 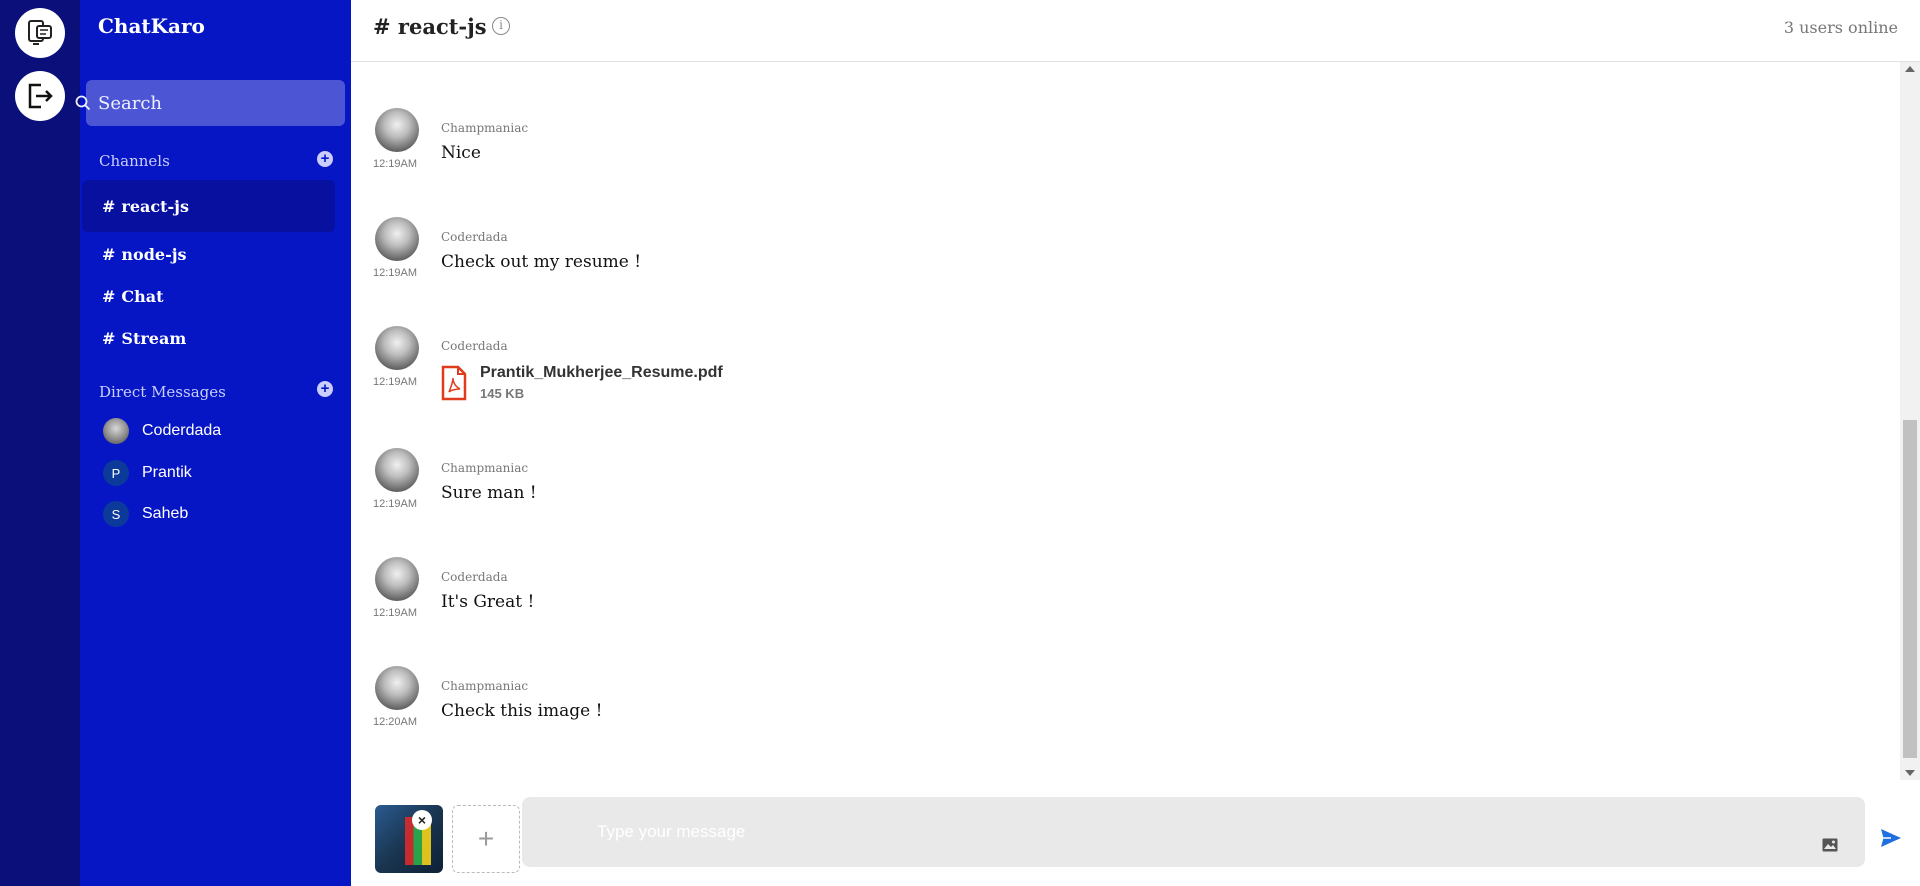 What do you see at coordinates (116, 514) in the screenshot?
I see `avatar: S` at bounding box center [116, 514].